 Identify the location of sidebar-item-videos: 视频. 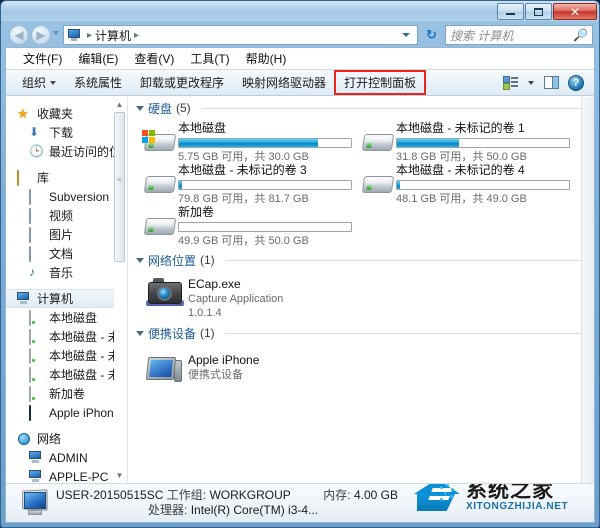
(60, 215).